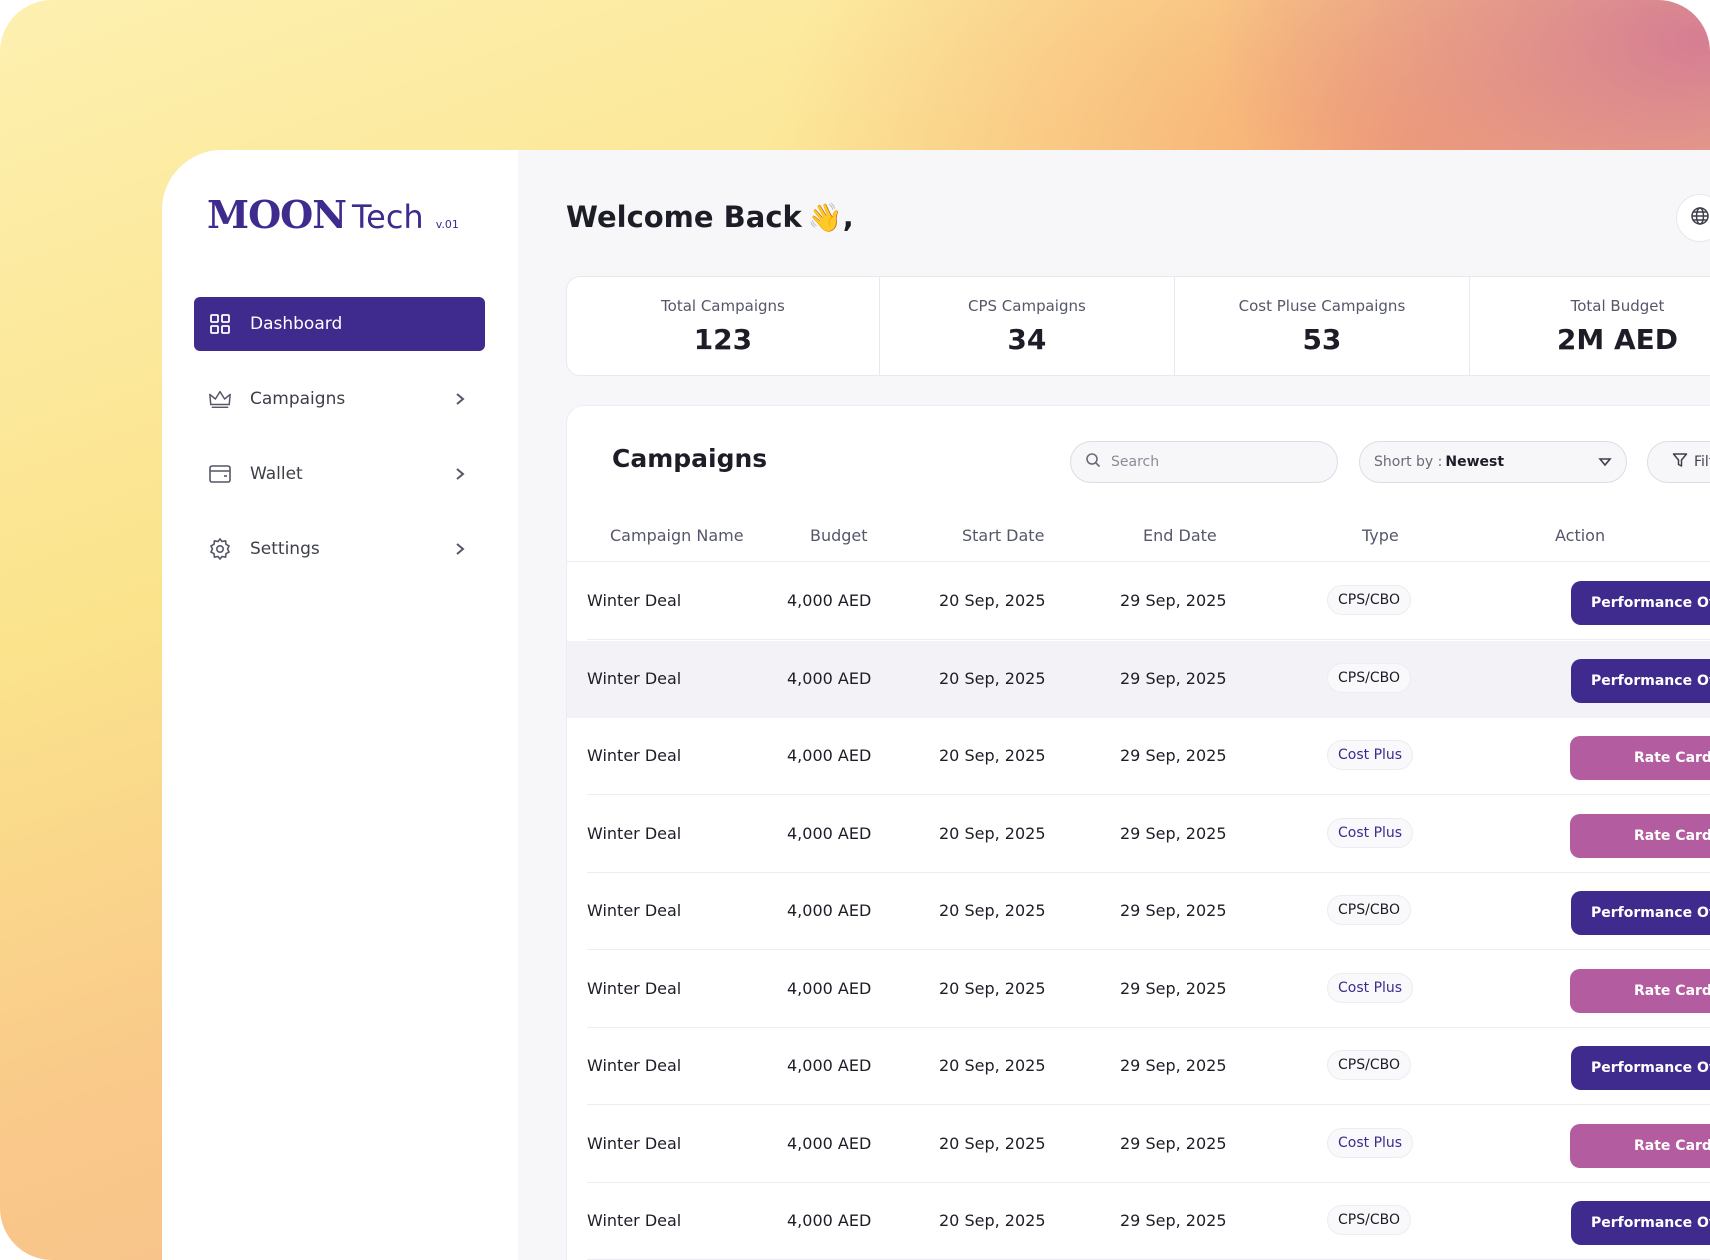 Image resolution: width=1710 pixels, height=1260 pixels. Describe the element at coordinates (388, 217) in the screenshot. I see `brand-suffix: Tech` at that location.